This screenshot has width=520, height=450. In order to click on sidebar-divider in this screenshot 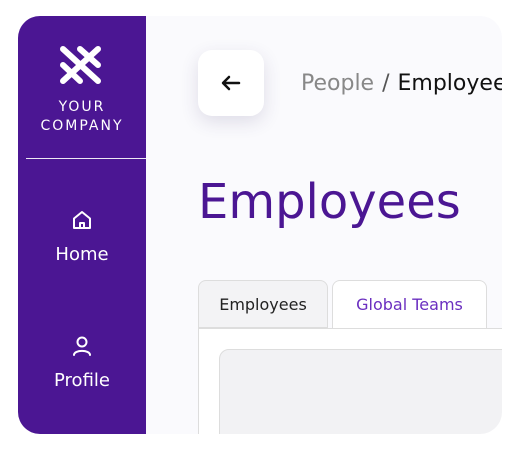, I will do `click(86, 158)`.